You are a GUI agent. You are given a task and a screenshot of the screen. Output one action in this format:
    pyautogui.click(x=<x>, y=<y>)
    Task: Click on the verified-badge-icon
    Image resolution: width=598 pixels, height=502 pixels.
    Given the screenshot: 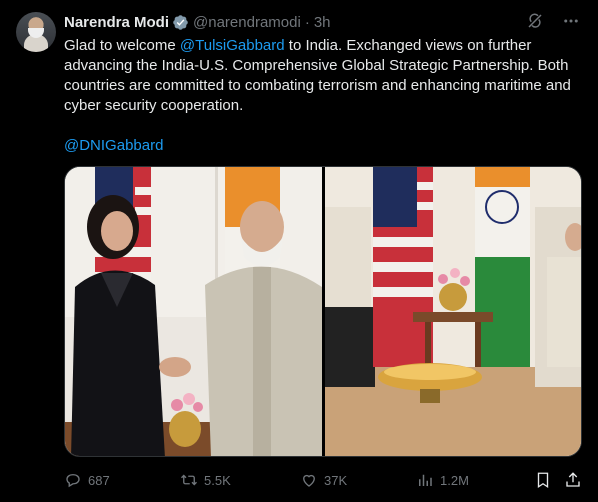 What is the action you would take?
    pyautogui.click(x=180, y=22)
    